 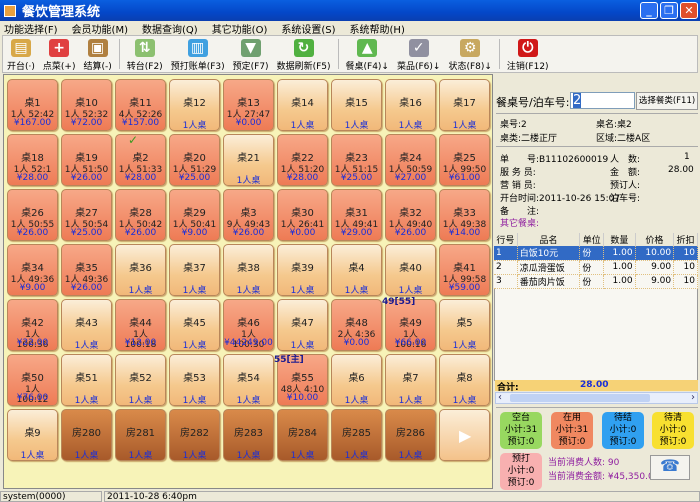 I want to click on table-number-input: 2, so click(x=602, y=100).